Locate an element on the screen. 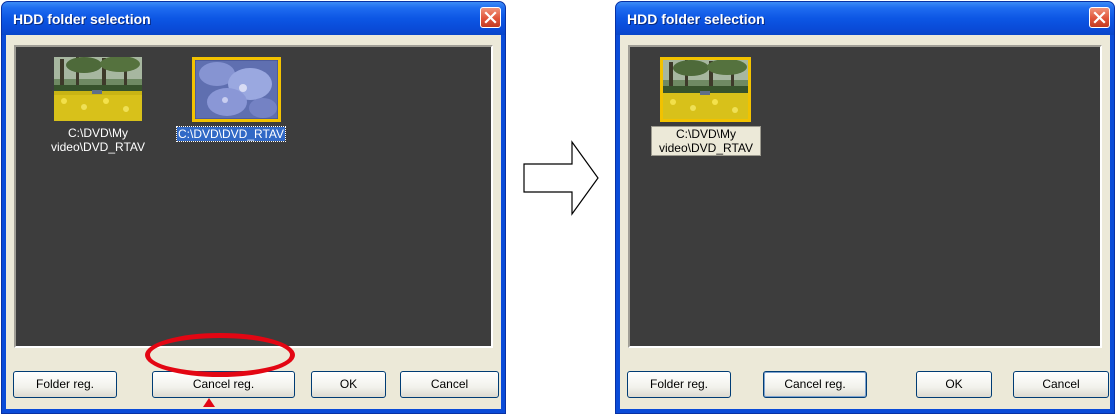 The image size is (1116, 418). folder-caption-selected: C:\DVD\DVD_RTAV is located at coordinates (231, 134).